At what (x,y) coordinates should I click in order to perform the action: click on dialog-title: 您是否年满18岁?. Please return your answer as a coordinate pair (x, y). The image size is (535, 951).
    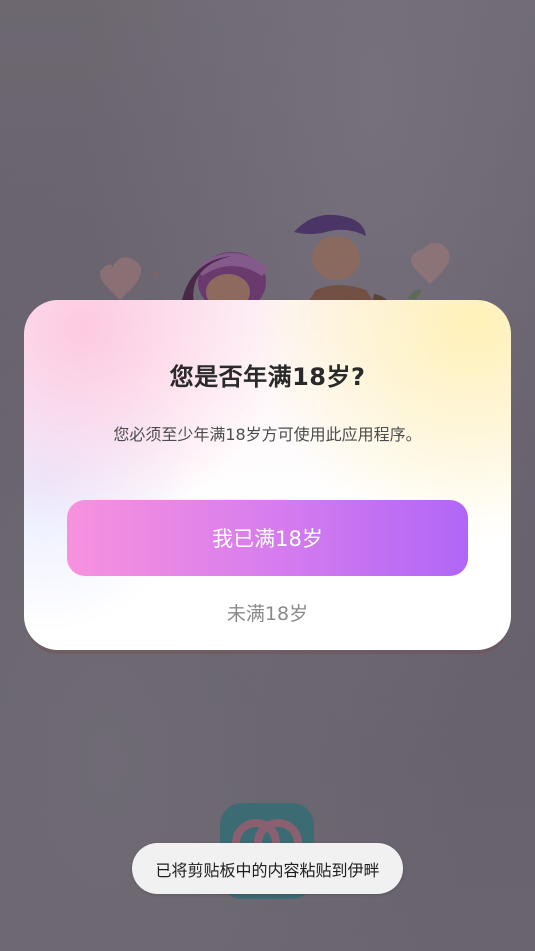
    Looking at the image, I should click on (267, 377).